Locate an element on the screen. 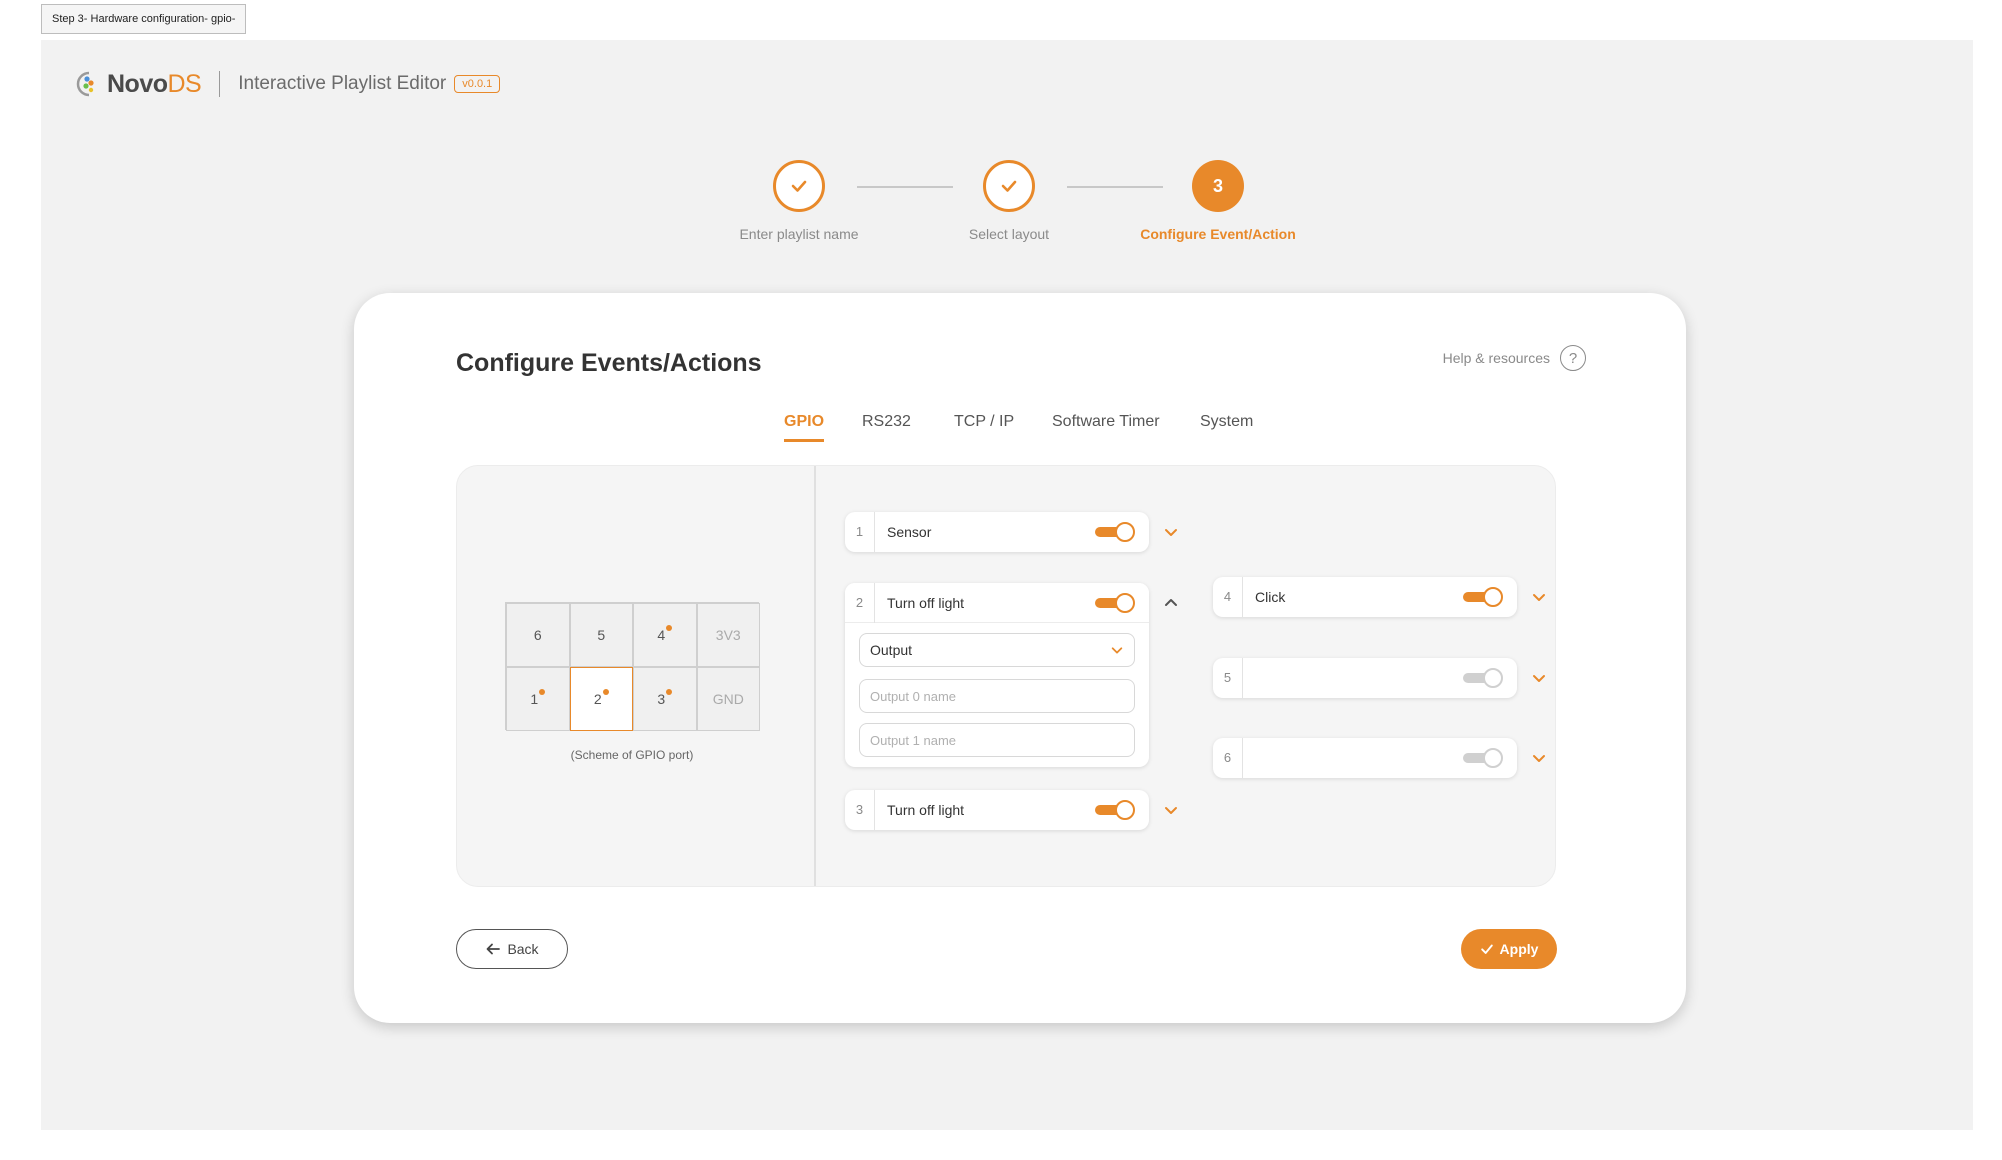  gpio-mode-value: Output is located at coordinates (891, 650).